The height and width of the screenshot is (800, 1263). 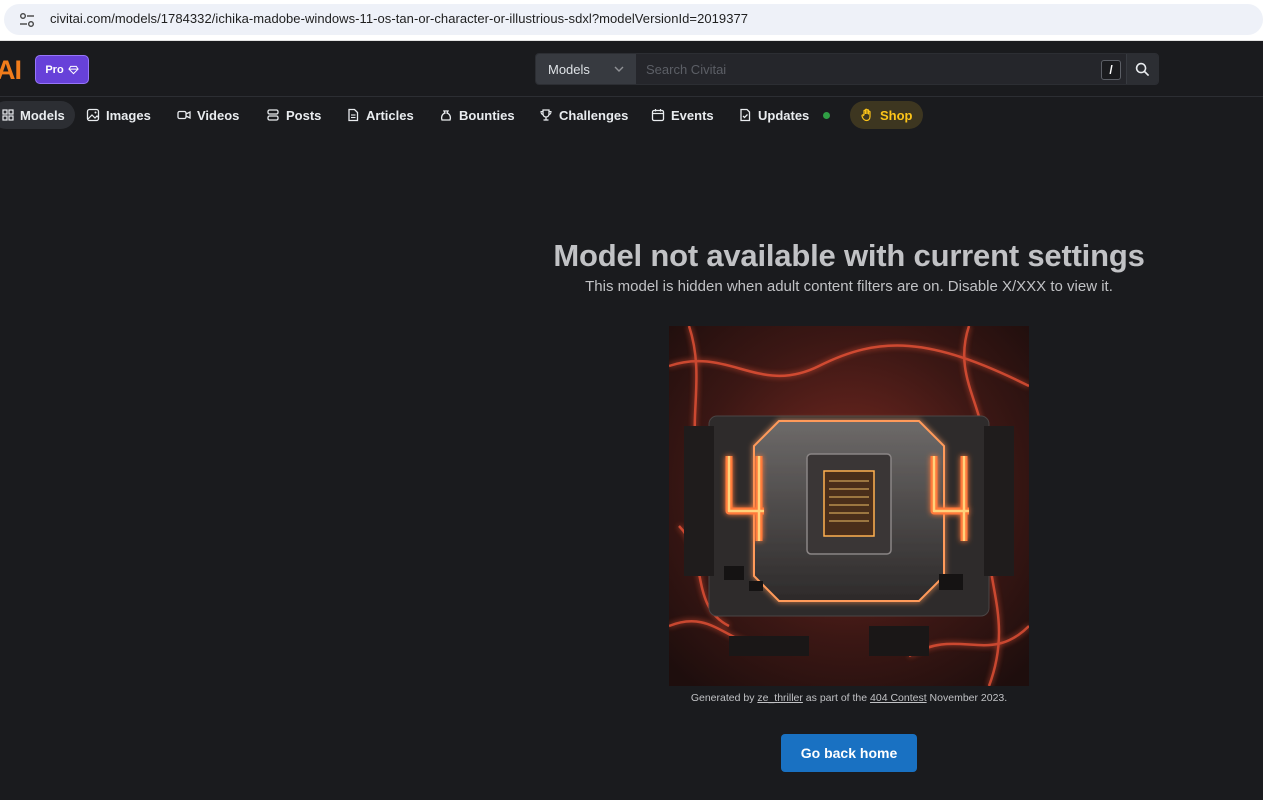 I want to click on tab-label: Shop, so click(x=896, y=115).